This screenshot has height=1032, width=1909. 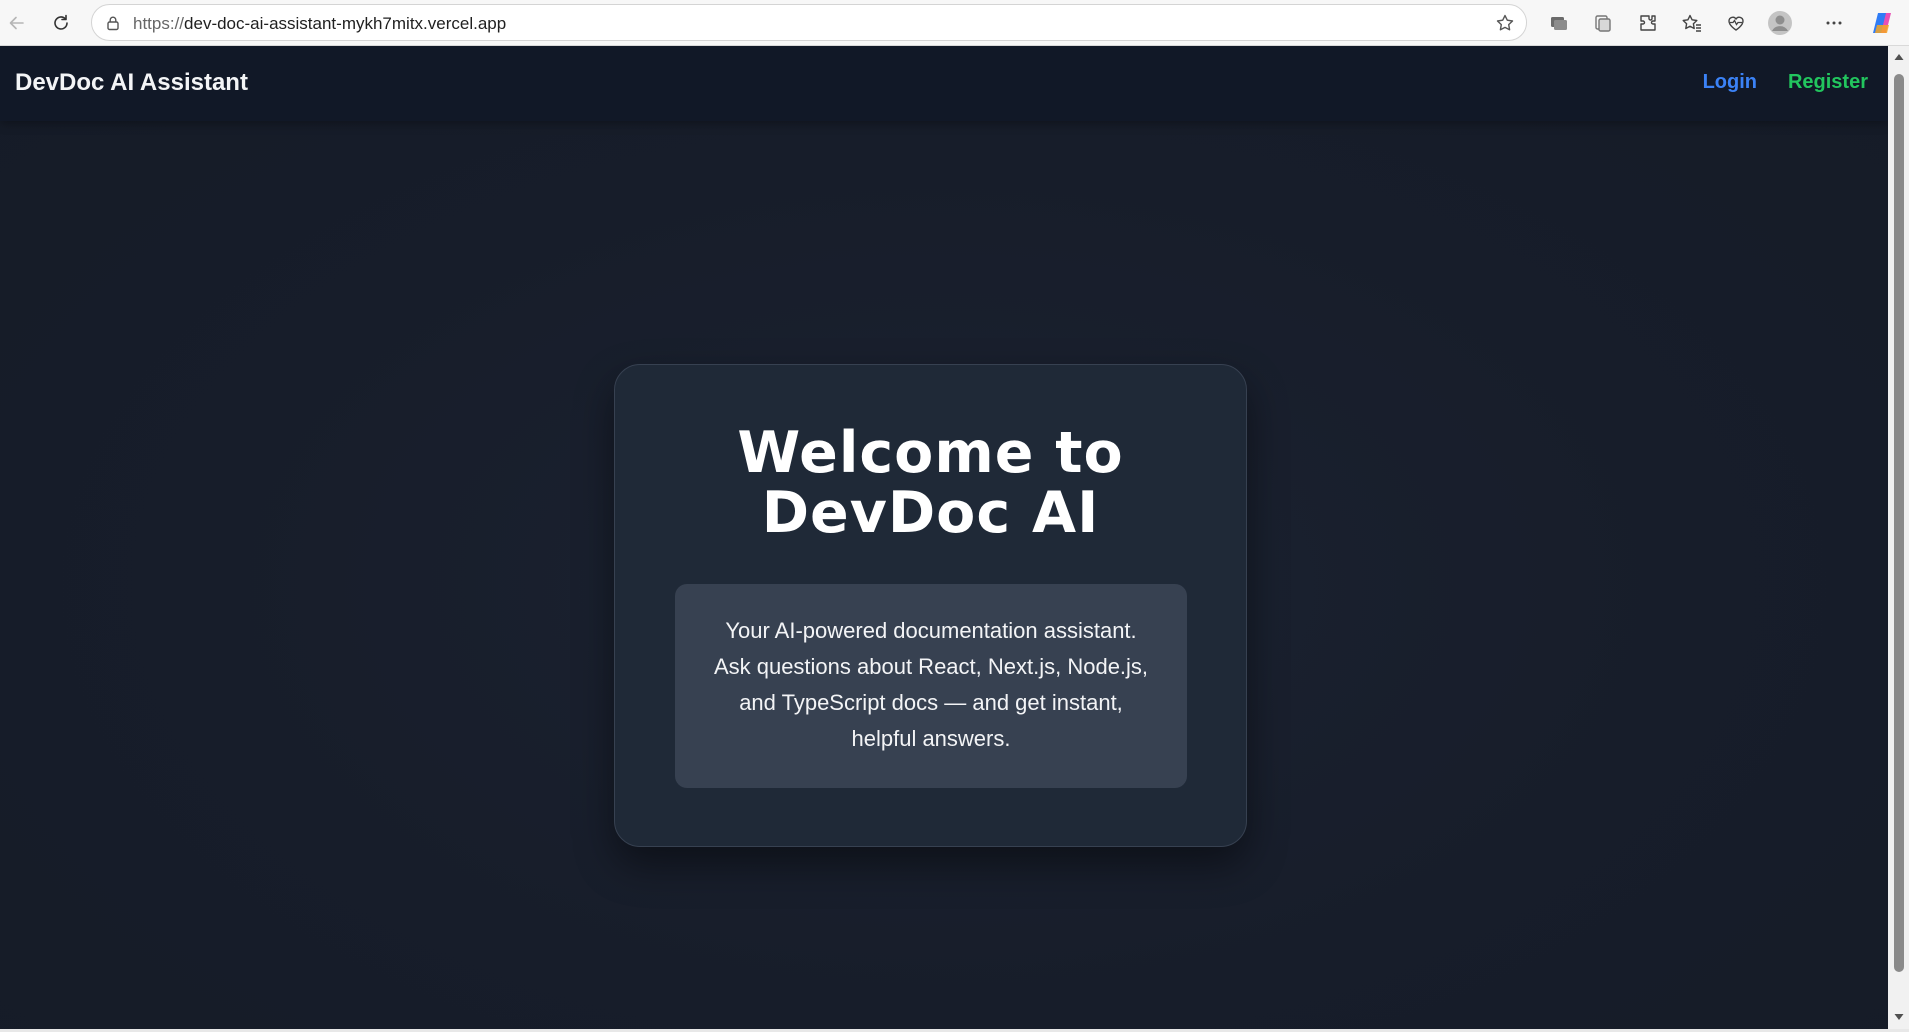 What do you see at coordinates (1603, 23) in the screenshot?
I see `collections-icon` at bounding box center [1603, 23].